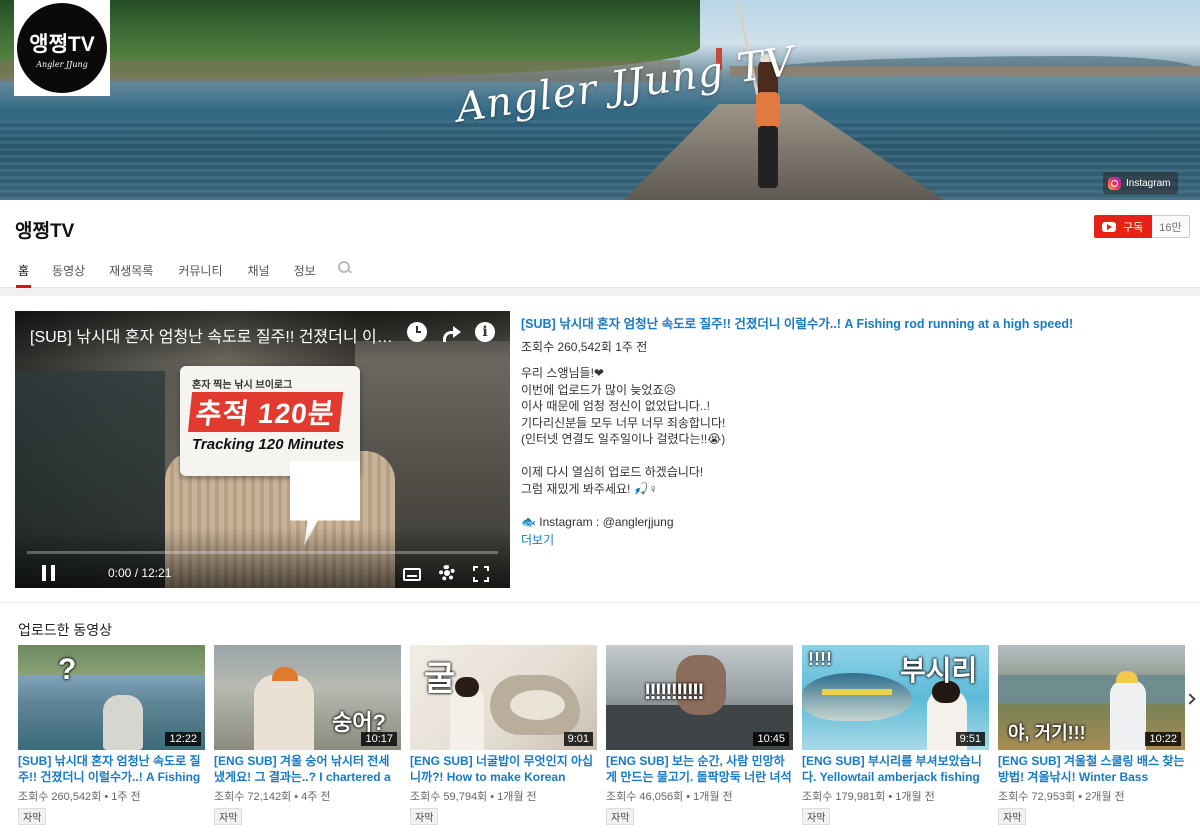 Image resolution: width=1200 pixels, height=834 pixels. I want to click on instagram-link: Instagram, so click(1141, 183).